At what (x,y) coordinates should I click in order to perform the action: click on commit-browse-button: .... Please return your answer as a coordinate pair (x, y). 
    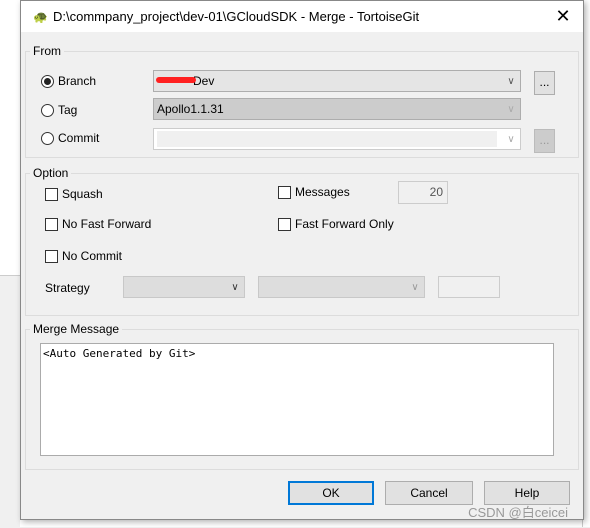
    Looking at the image, I should click on (544, 141).